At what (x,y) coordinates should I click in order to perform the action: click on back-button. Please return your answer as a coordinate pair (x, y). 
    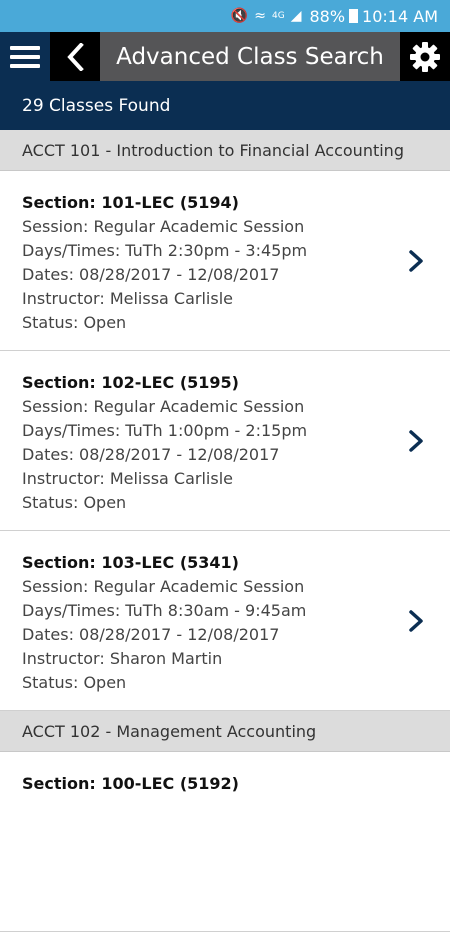
    Looking at the image, I should click on (75, 56).